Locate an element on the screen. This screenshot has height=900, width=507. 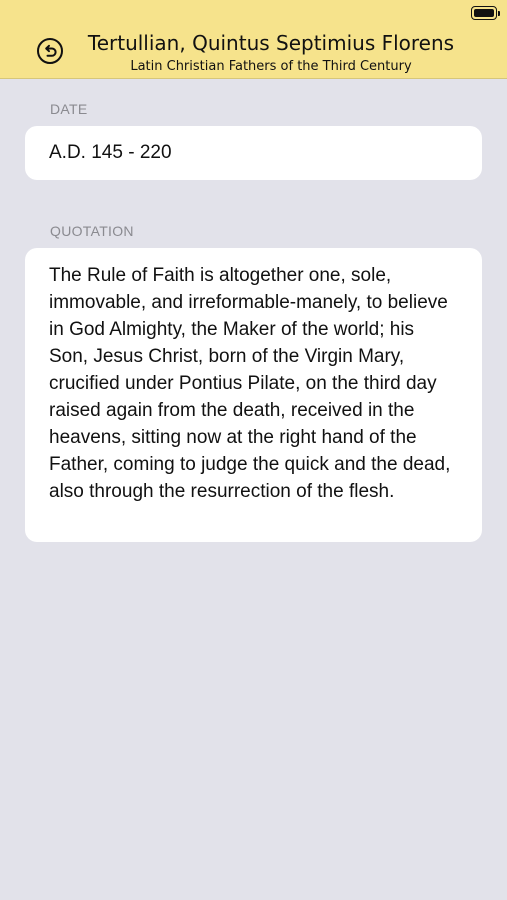
back-arrow-circle-icon is located at coordinates (50, 51).